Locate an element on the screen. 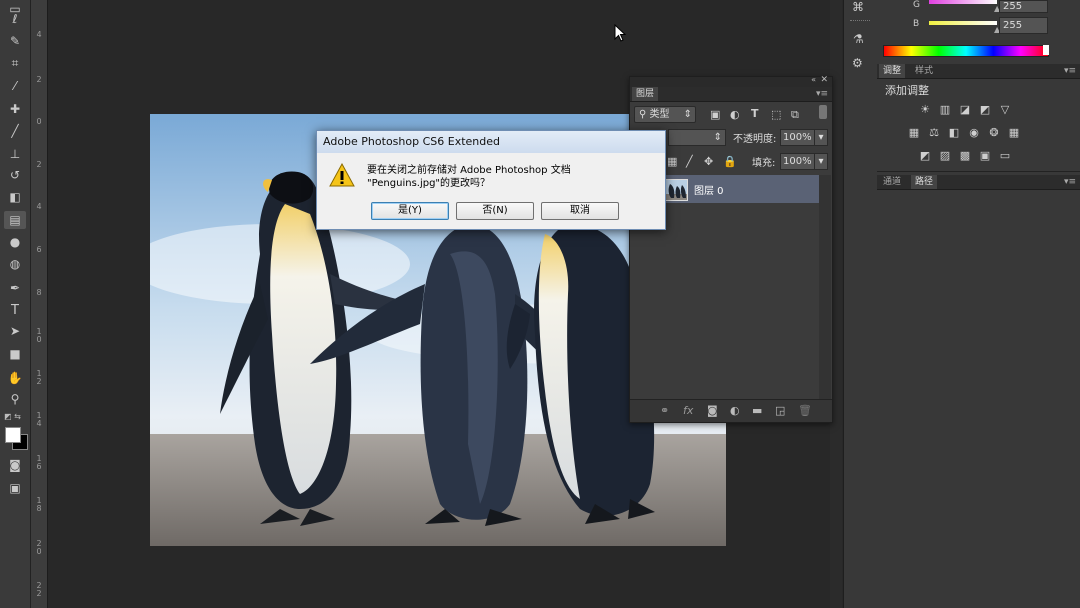 This screenshot has height=608, width=1080. blue-value-field: 255 is located at coordinates (1023, 25).